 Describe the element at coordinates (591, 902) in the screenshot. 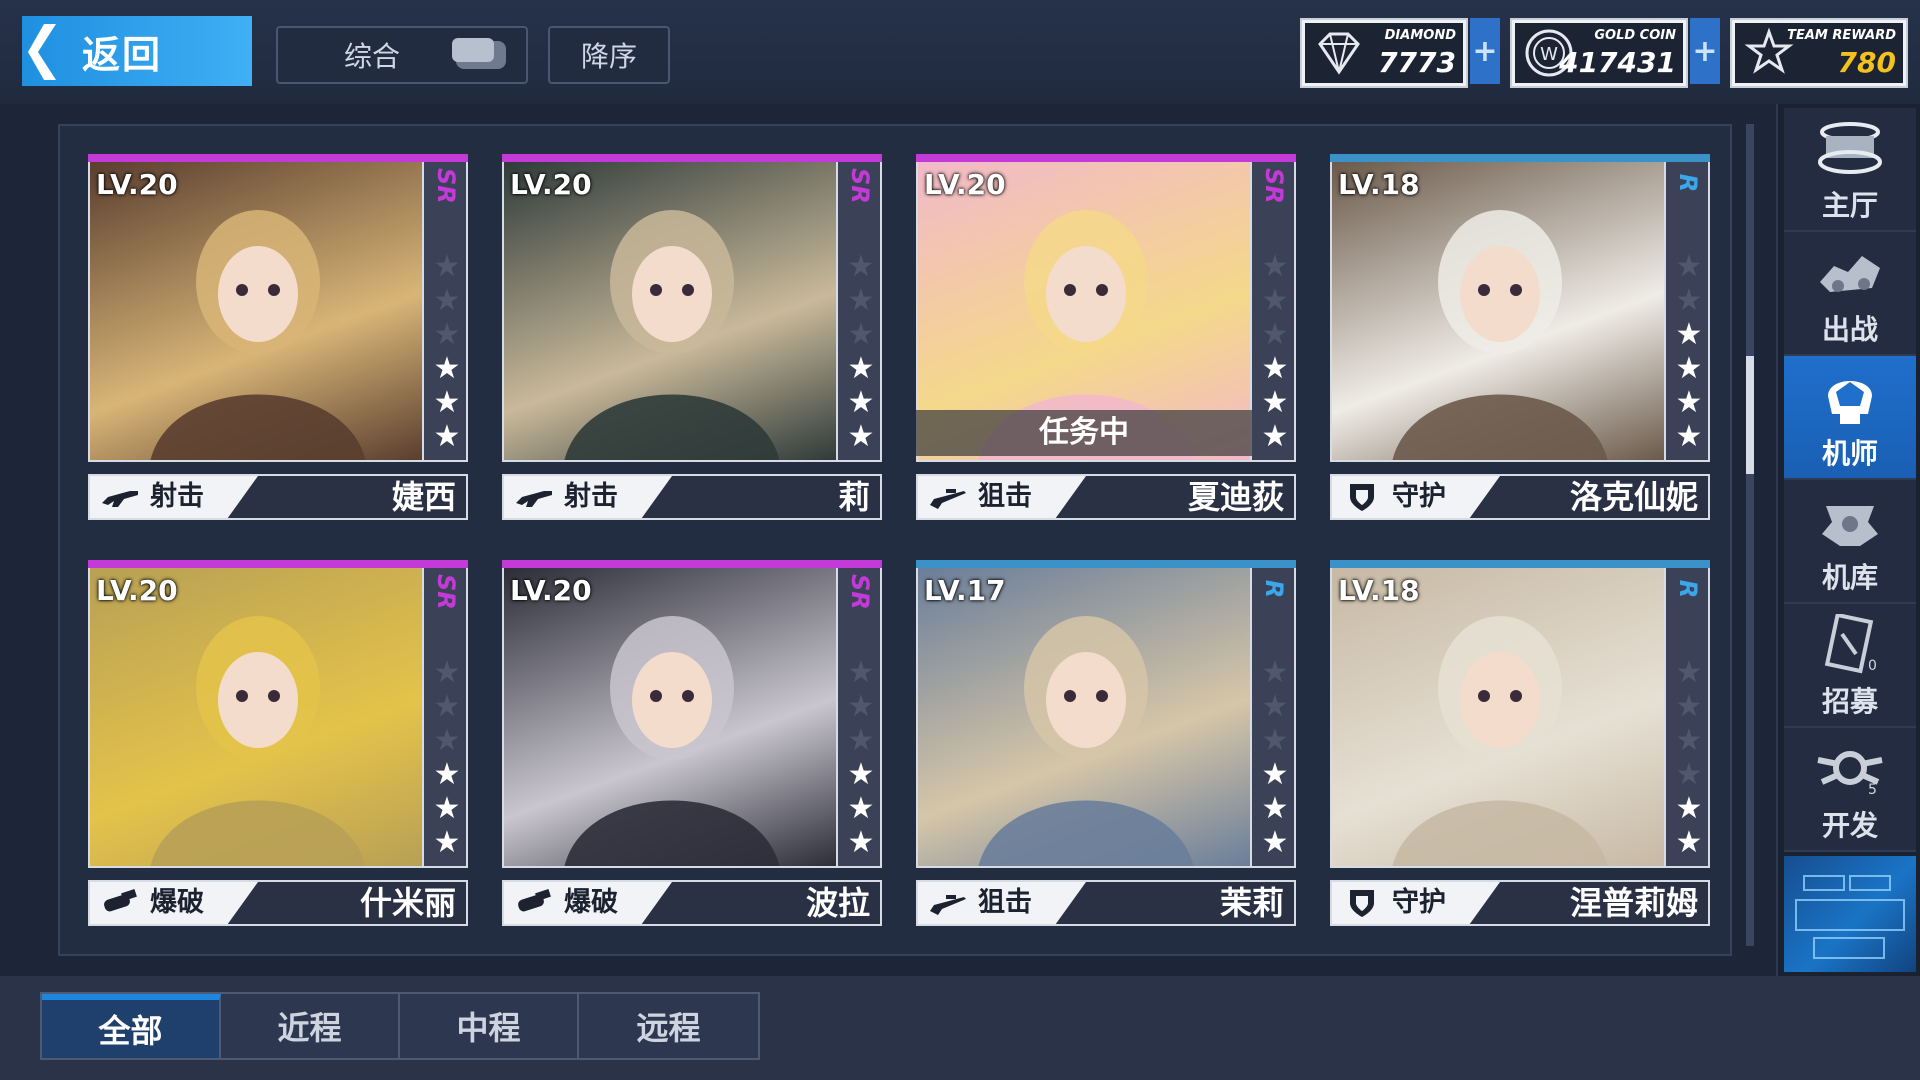

I see `pilot-role: 爆破` at that location.